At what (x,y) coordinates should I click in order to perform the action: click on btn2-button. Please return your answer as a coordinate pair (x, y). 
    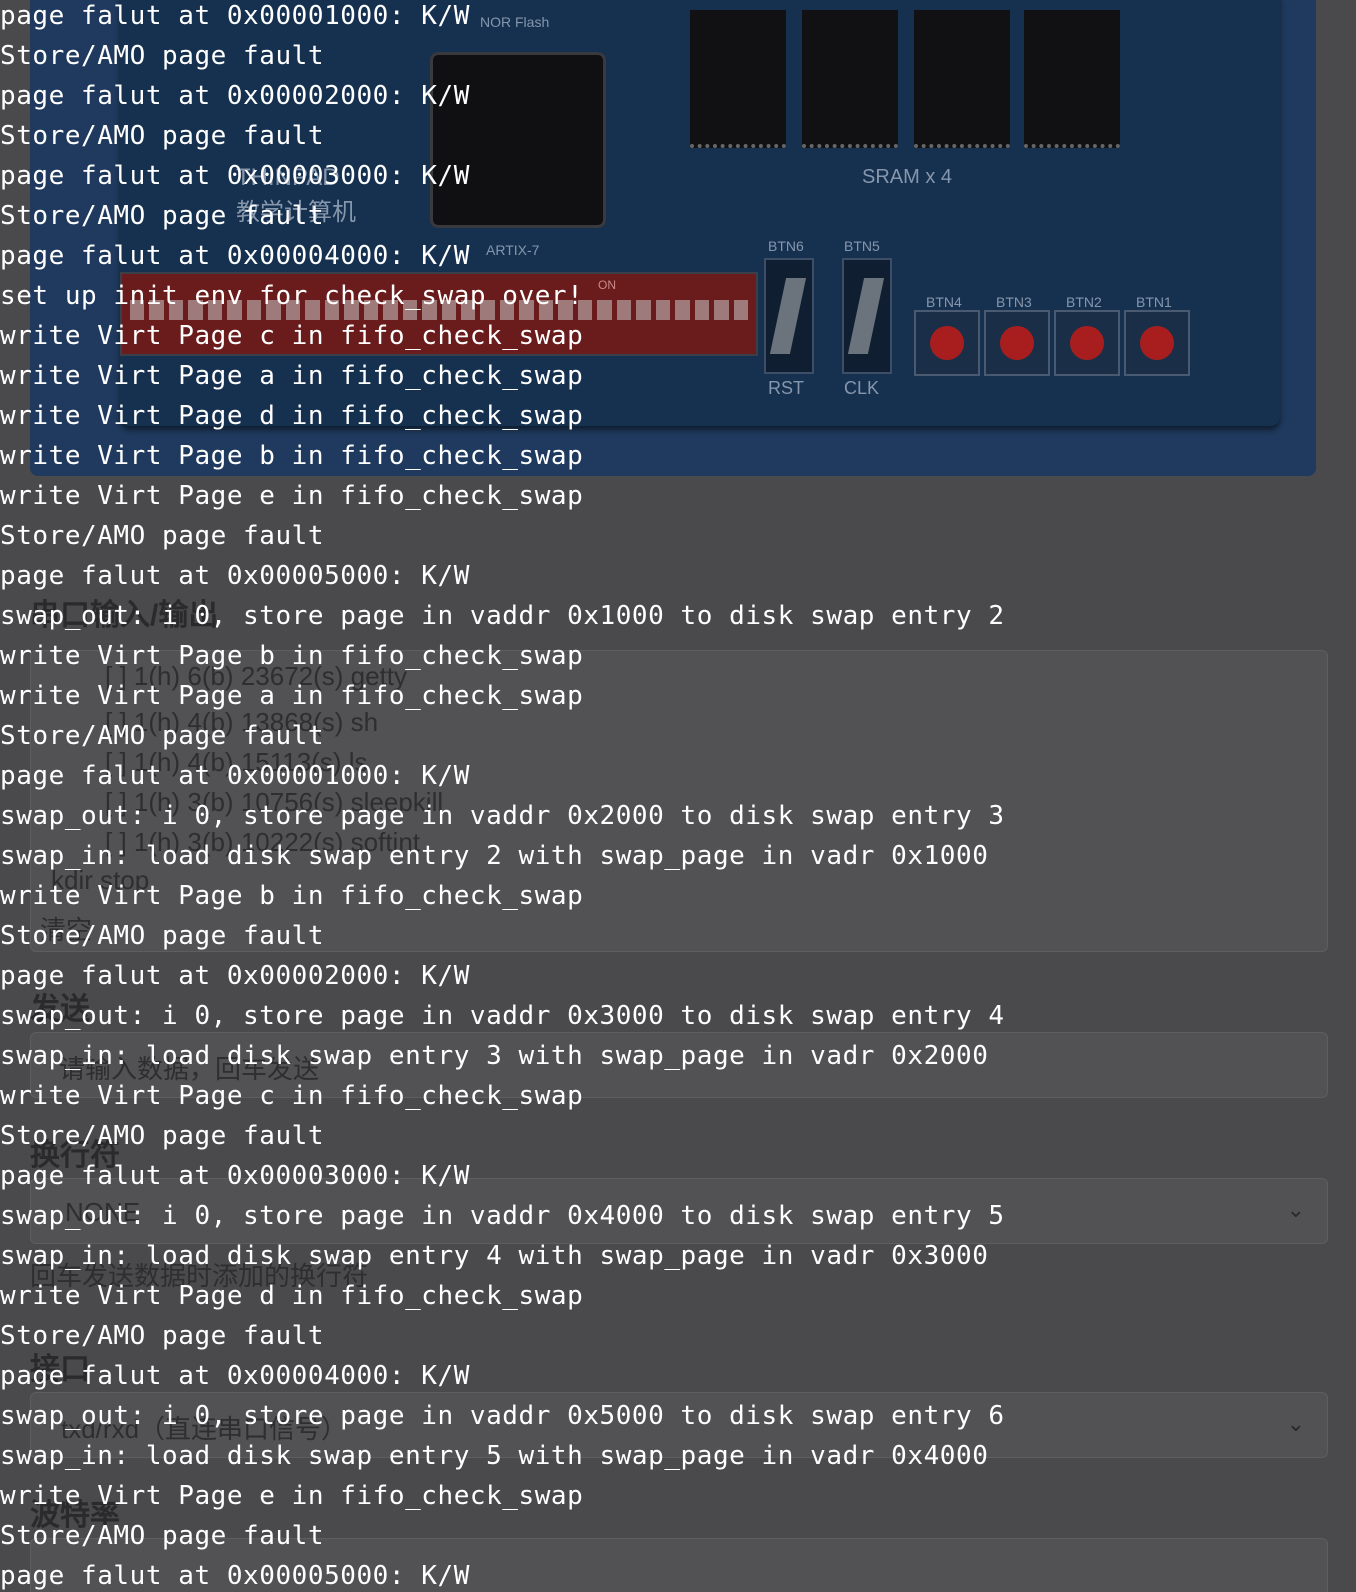
    Looking at the image, I should click on (1087, 343).